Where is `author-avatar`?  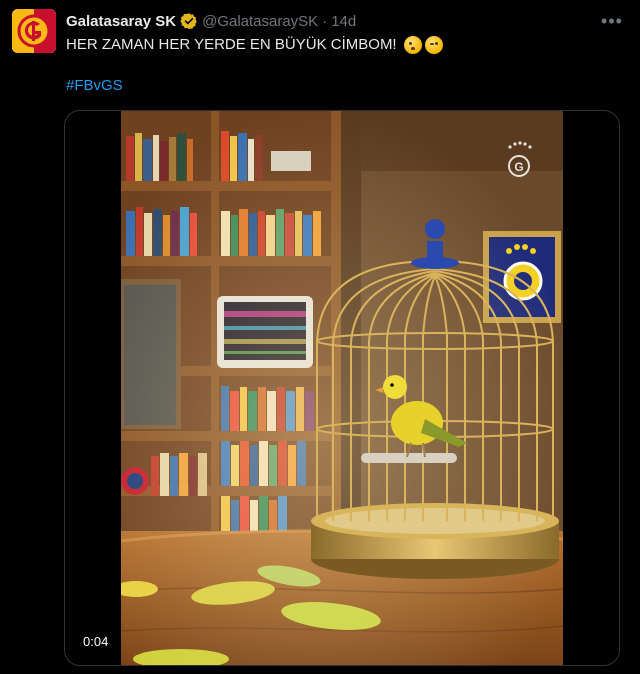 author-avatar is located at coordinates (34, 31).